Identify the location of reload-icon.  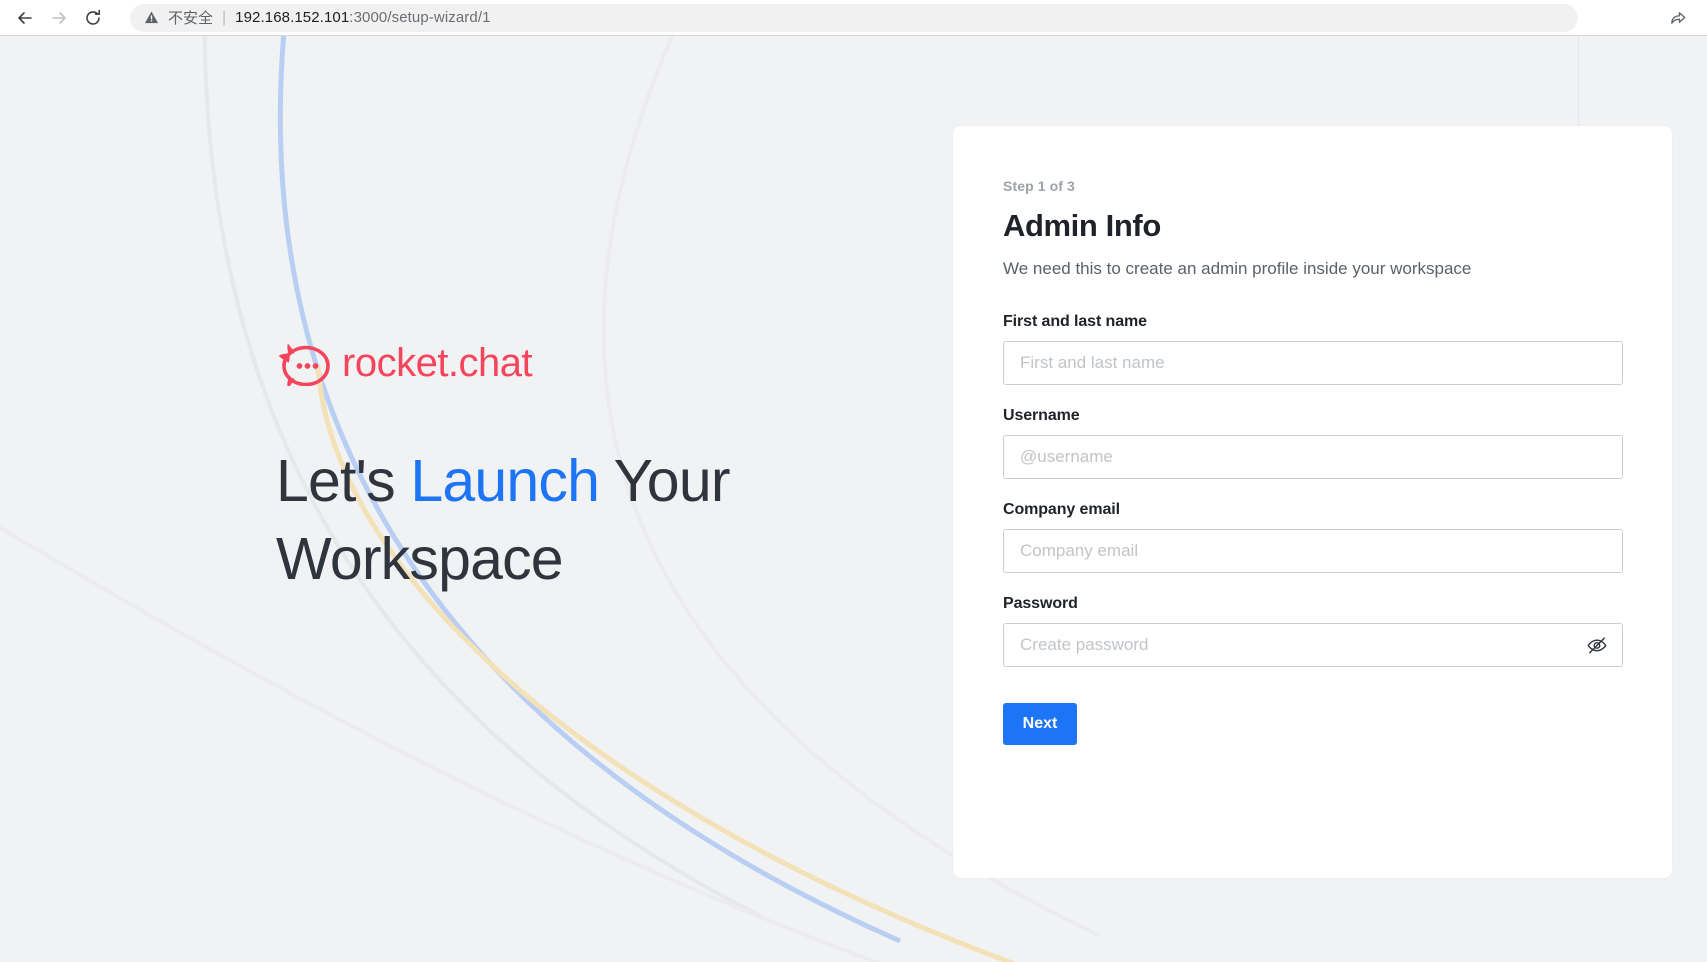
(93, 17).